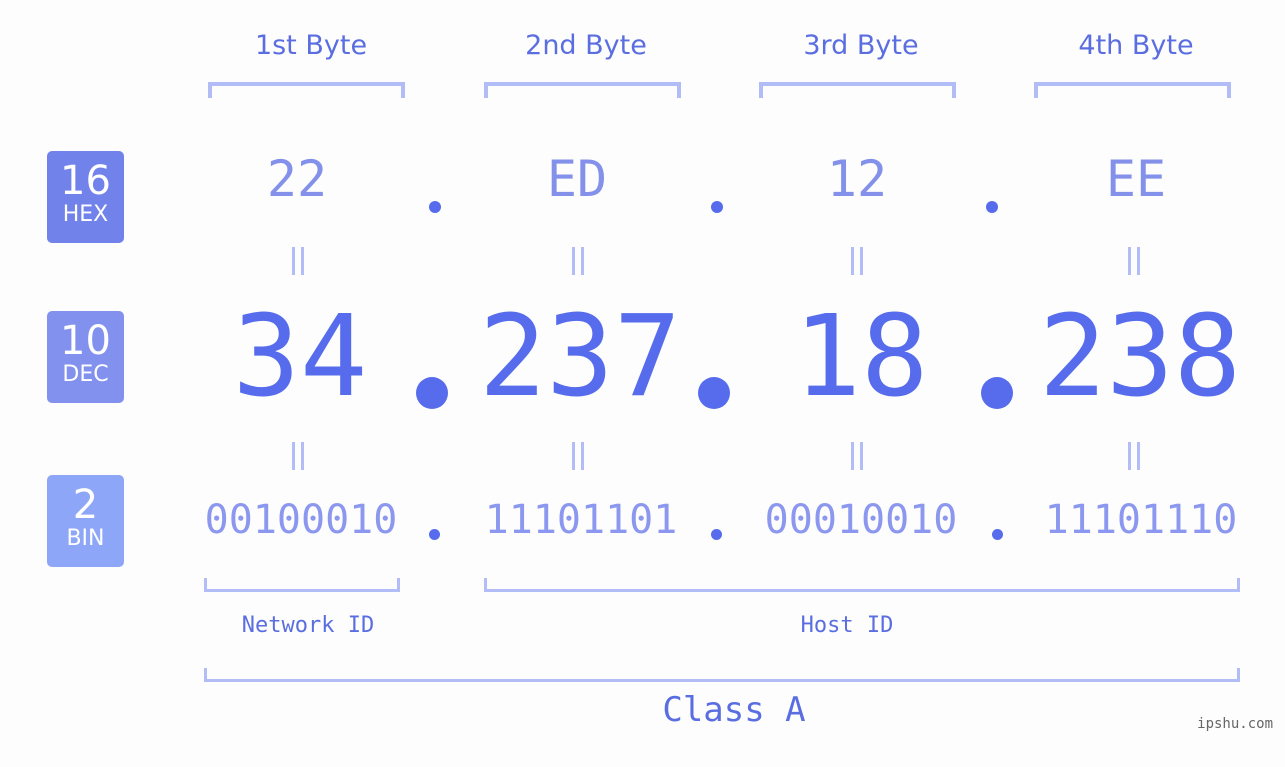  What do you see at coordinates (300, 357) in the screenshot?
I see `dec-byte-1: 34` at bounding box center [300, 357].